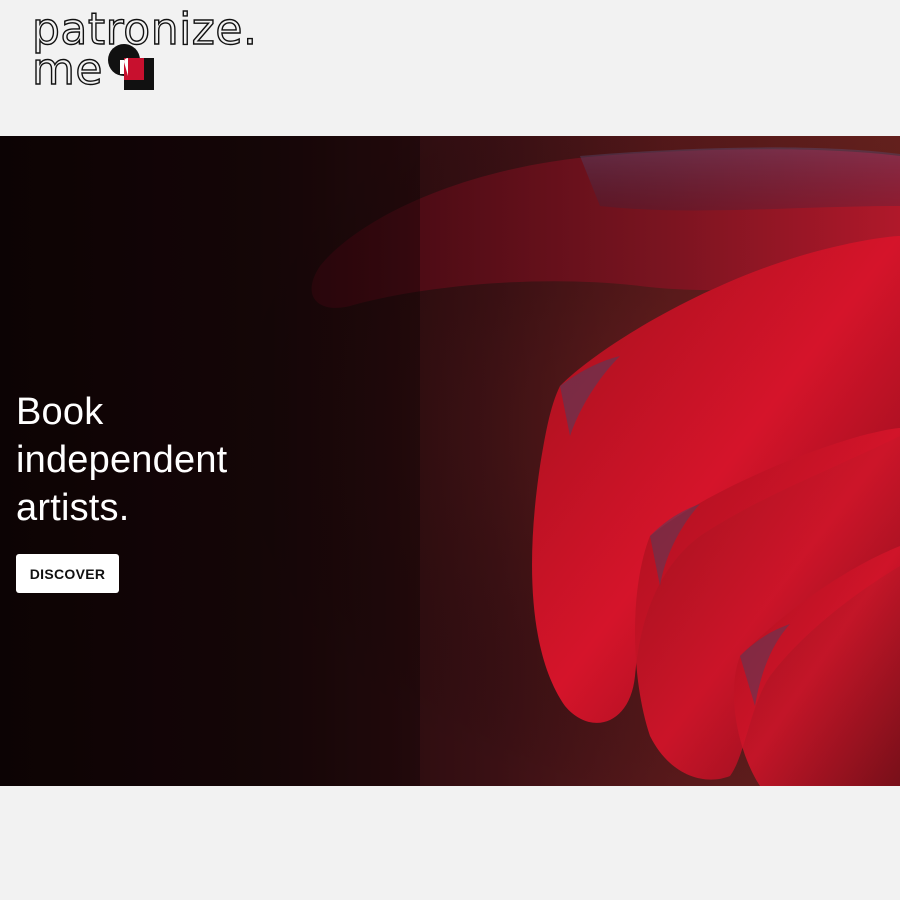 Image resolution: width=900 pixels, height=900 pixels. I want to click on content-below-hero, so click(450, 843).